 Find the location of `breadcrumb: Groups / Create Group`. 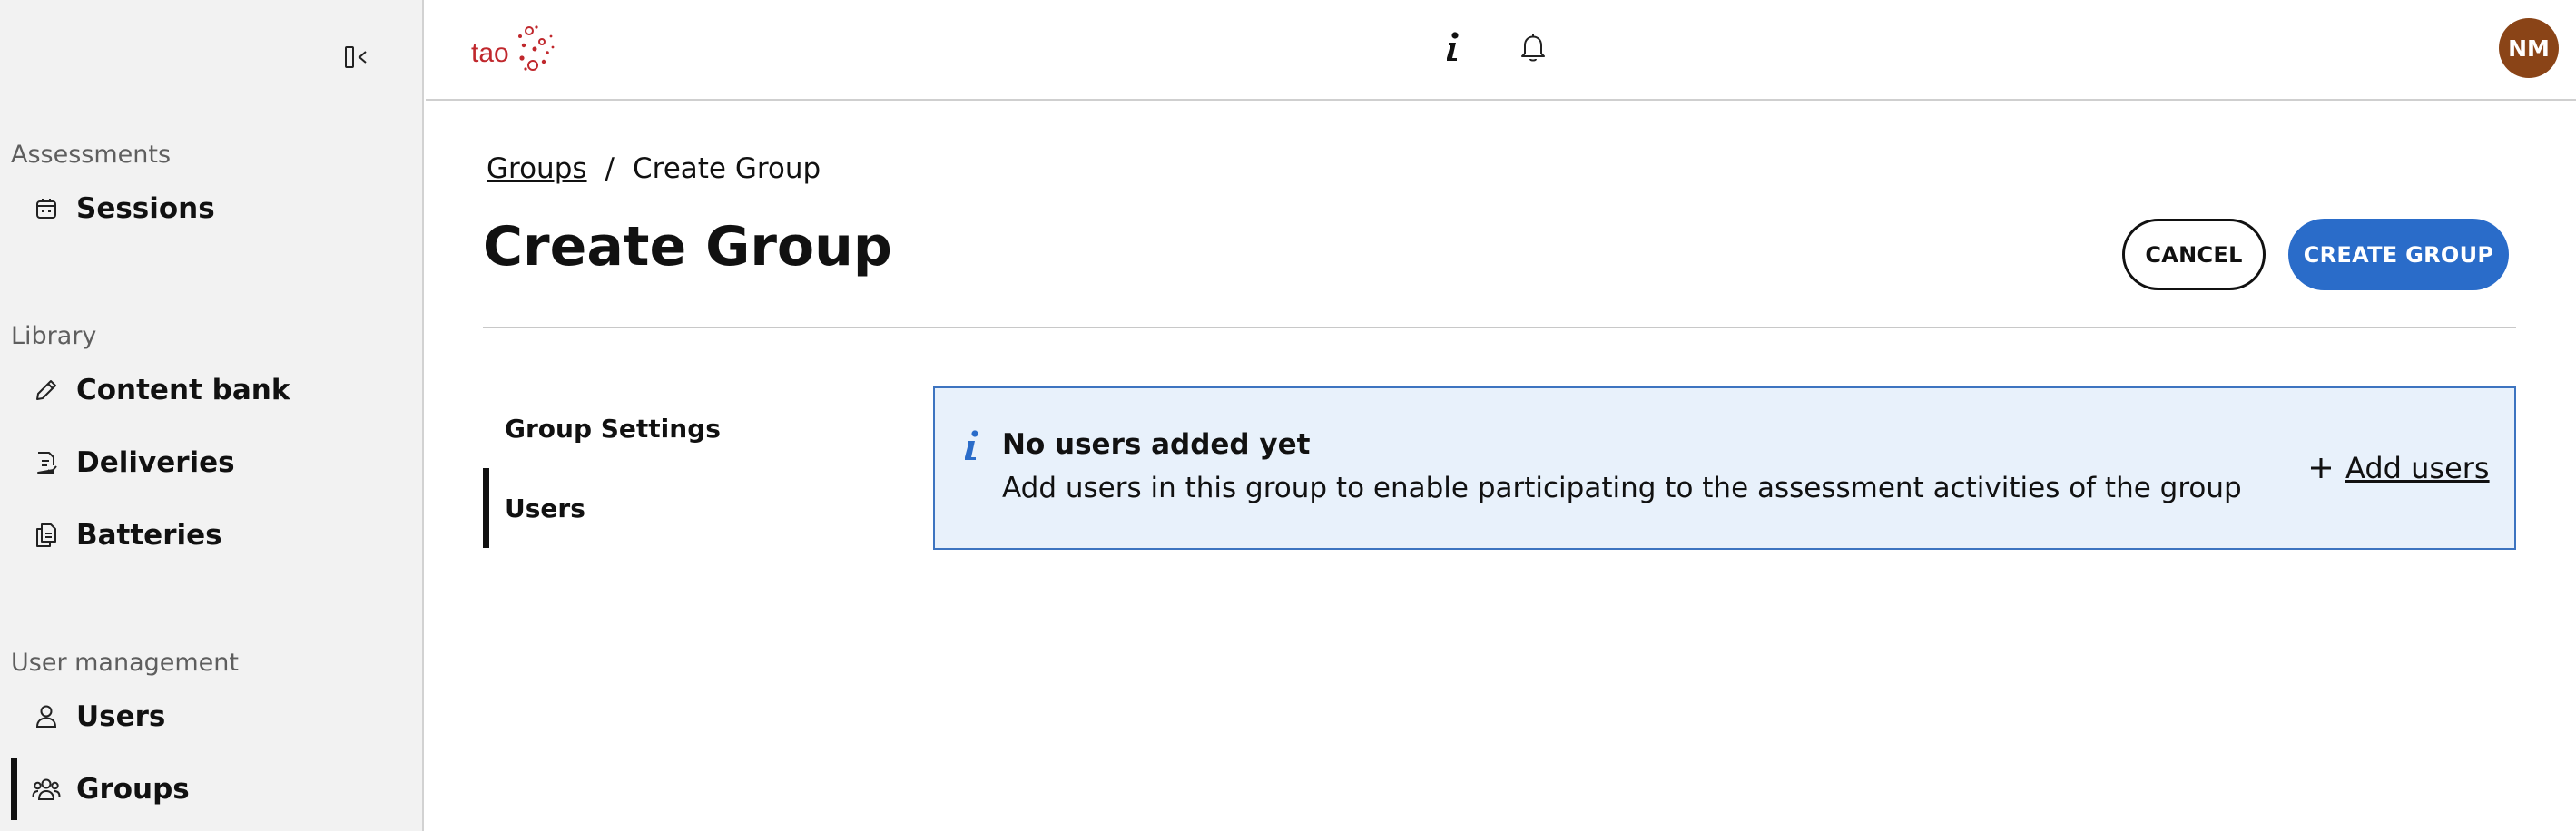

breadcrumb: Groups / Create Group is located at coordinates (654, 168).